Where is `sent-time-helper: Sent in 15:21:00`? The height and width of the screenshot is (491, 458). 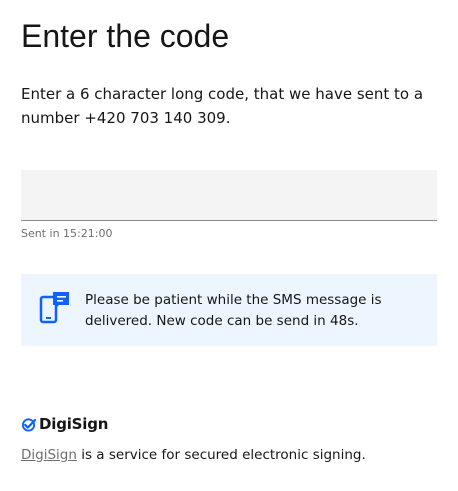
sent-time-helper: Sent in 15:21:00 is located at coordinates (67, 233).